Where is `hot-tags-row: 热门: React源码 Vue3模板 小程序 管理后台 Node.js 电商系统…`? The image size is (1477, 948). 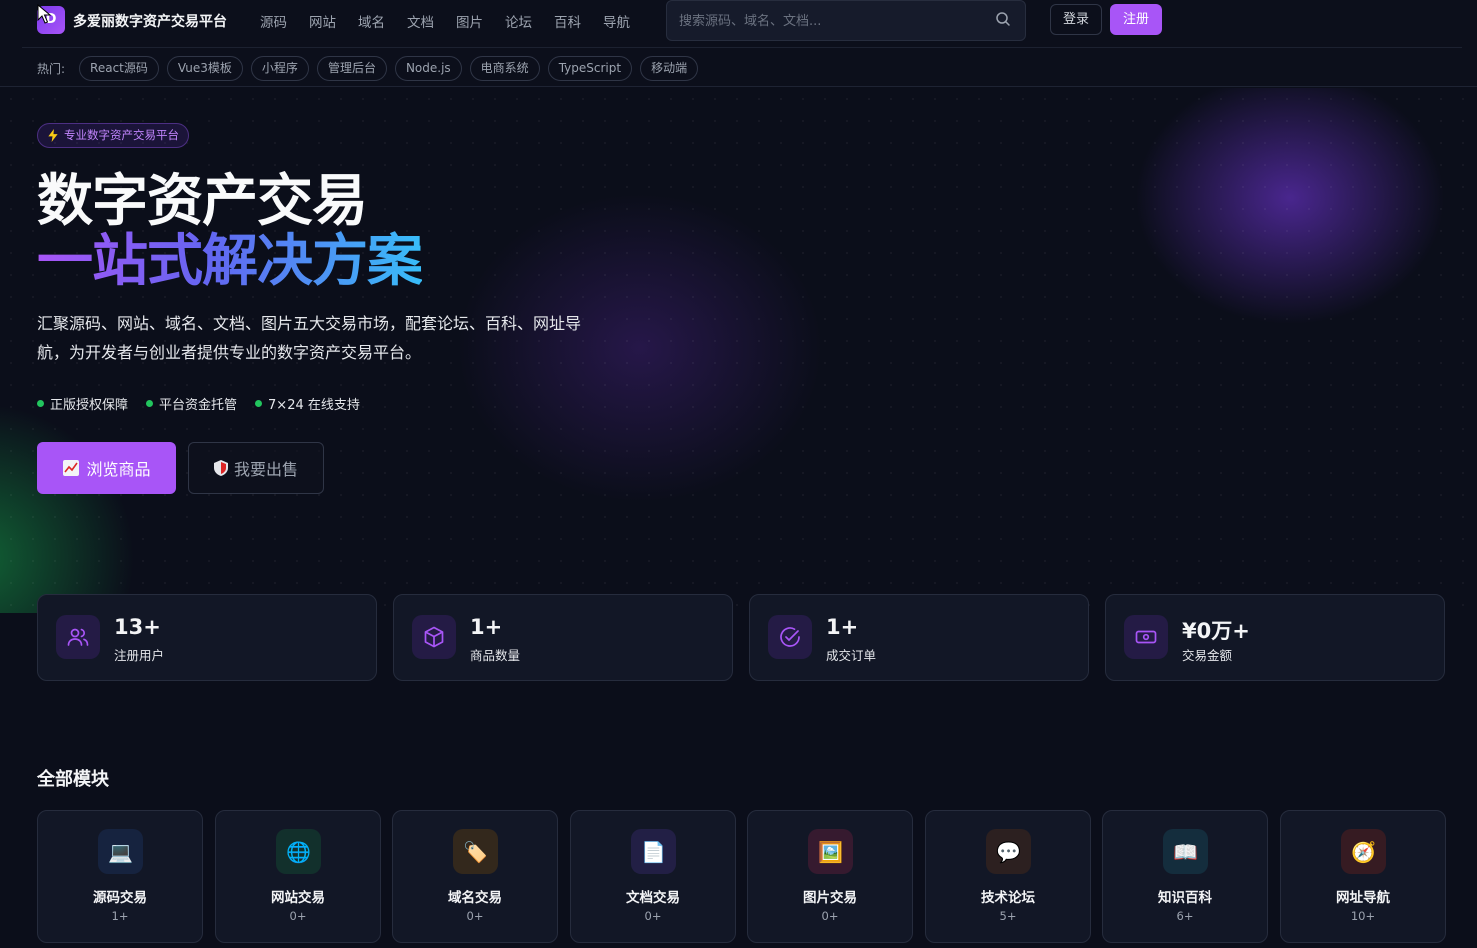 hot-tags-row: 热门: React源码 Vue3模板 小程序 管理后台 Node.js 电商系统… is located at coordinates (371, 68).